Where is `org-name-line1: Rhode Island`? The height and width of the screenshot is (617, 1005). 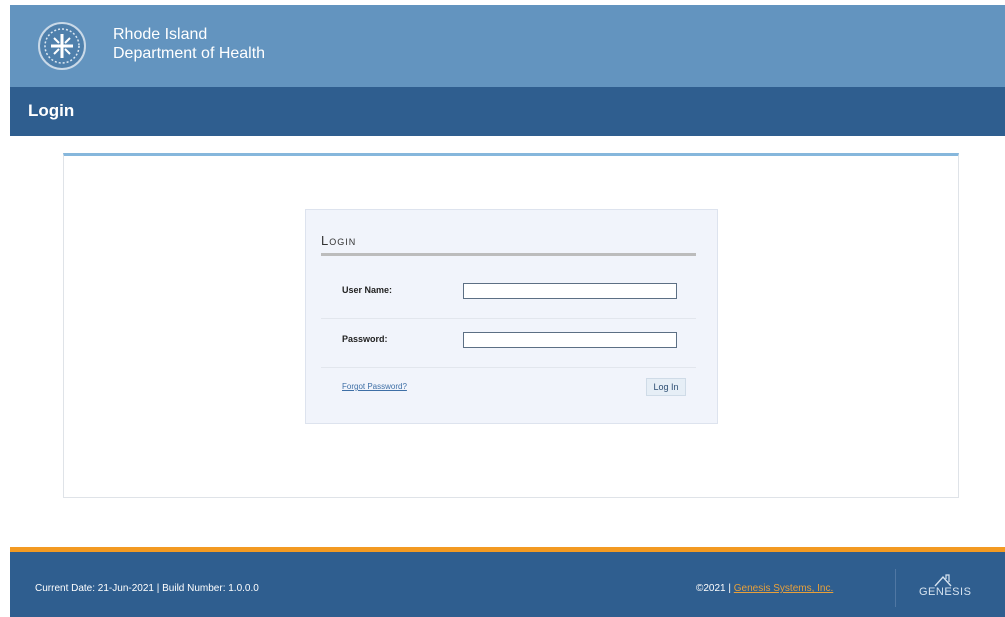
org-name-line1: Rhode Island is located at coordinates (160, 34).